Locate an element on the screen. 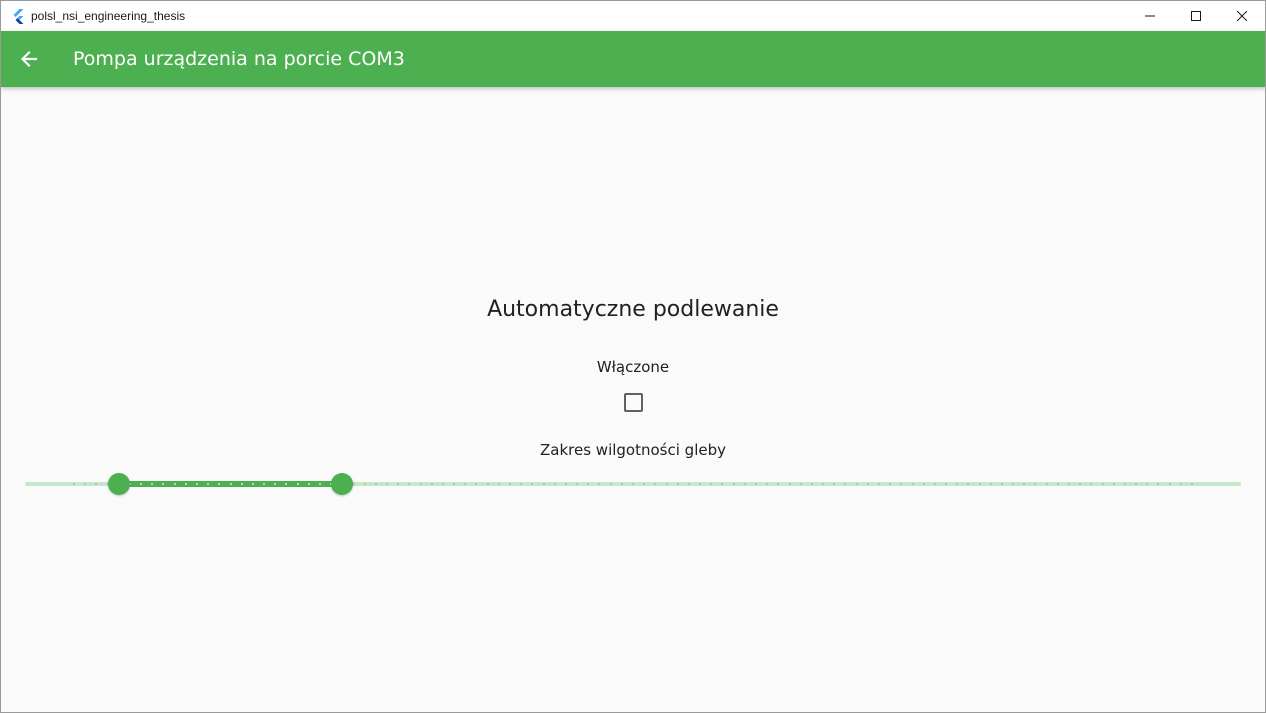 The height and width of the screenshot is (713, 1266). arrow-back-icon is located at coordinates (29, 59).